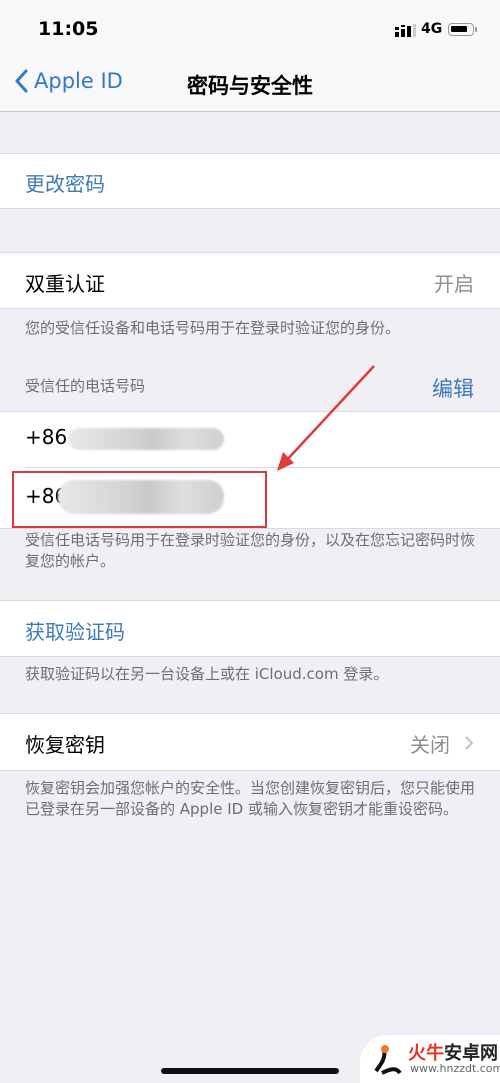 This screenshot has height=1083, width=500. Describe the element at coordinates (430, 745) in the screenshot. I see `recovery-key-status: 关闭` at that location.